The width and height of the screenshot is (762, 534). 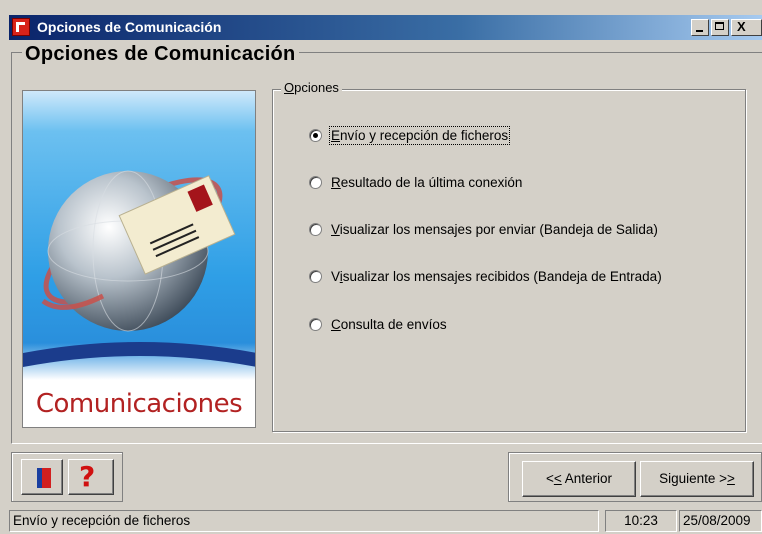 What do you see at coordinates (315, 182) in the screenshot?
I see `radio-last-connection` at bounding box center [315, 182].